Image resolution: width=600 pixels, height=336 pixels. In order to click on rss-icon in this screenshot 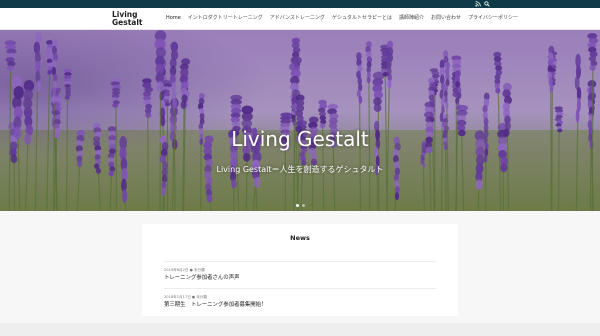, I will do `click(478, 4)`.